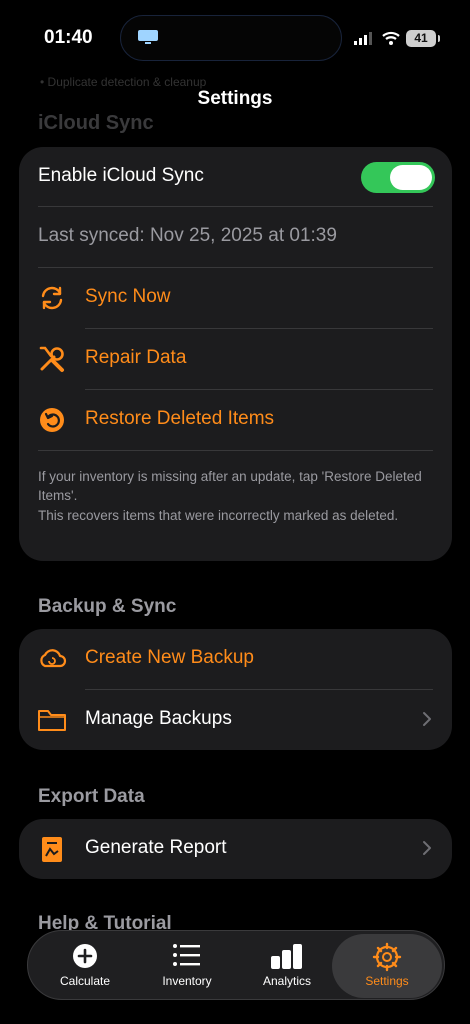 The image size is (470, 1024). I want to click on cellular-signal-icon, so click(363, 38).